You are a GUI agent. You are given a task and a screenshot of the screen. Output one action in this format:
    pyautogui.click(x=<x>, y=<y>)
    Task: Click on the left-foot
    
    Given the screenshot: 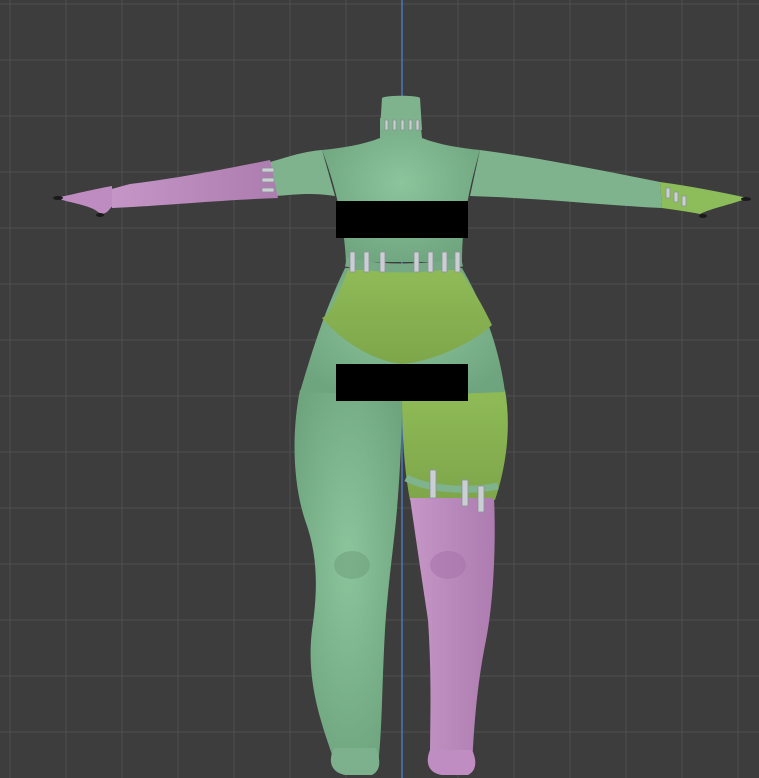 What is the action you would take?
    pyautogui.click(x=355, y=761)
    